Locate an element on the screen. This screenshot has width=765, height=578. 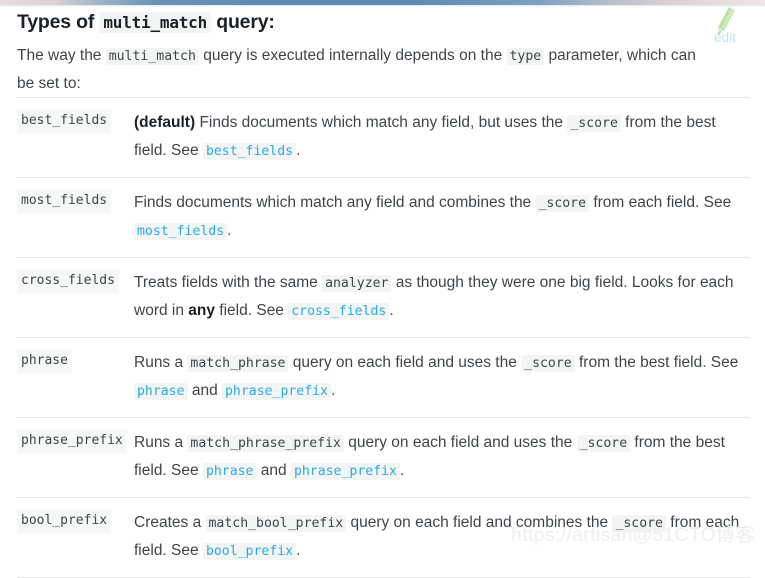
inline-code: analyzer is located at coordinates (357, 284).